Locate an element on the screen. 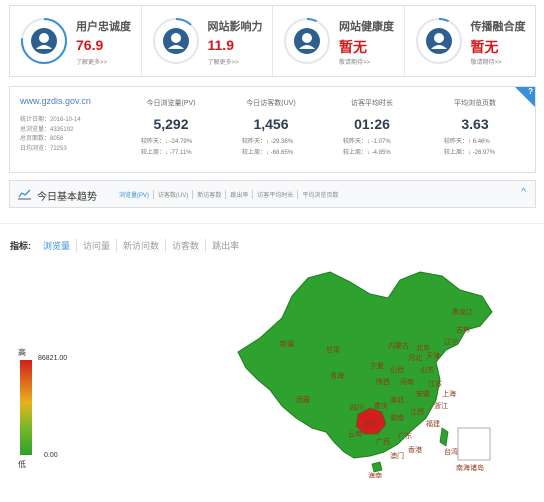 The width and height of the screenshot is (544, 502). kpi-health: 网站健康度 暂无 敬请期待>> is located at coordinates (339, 41).